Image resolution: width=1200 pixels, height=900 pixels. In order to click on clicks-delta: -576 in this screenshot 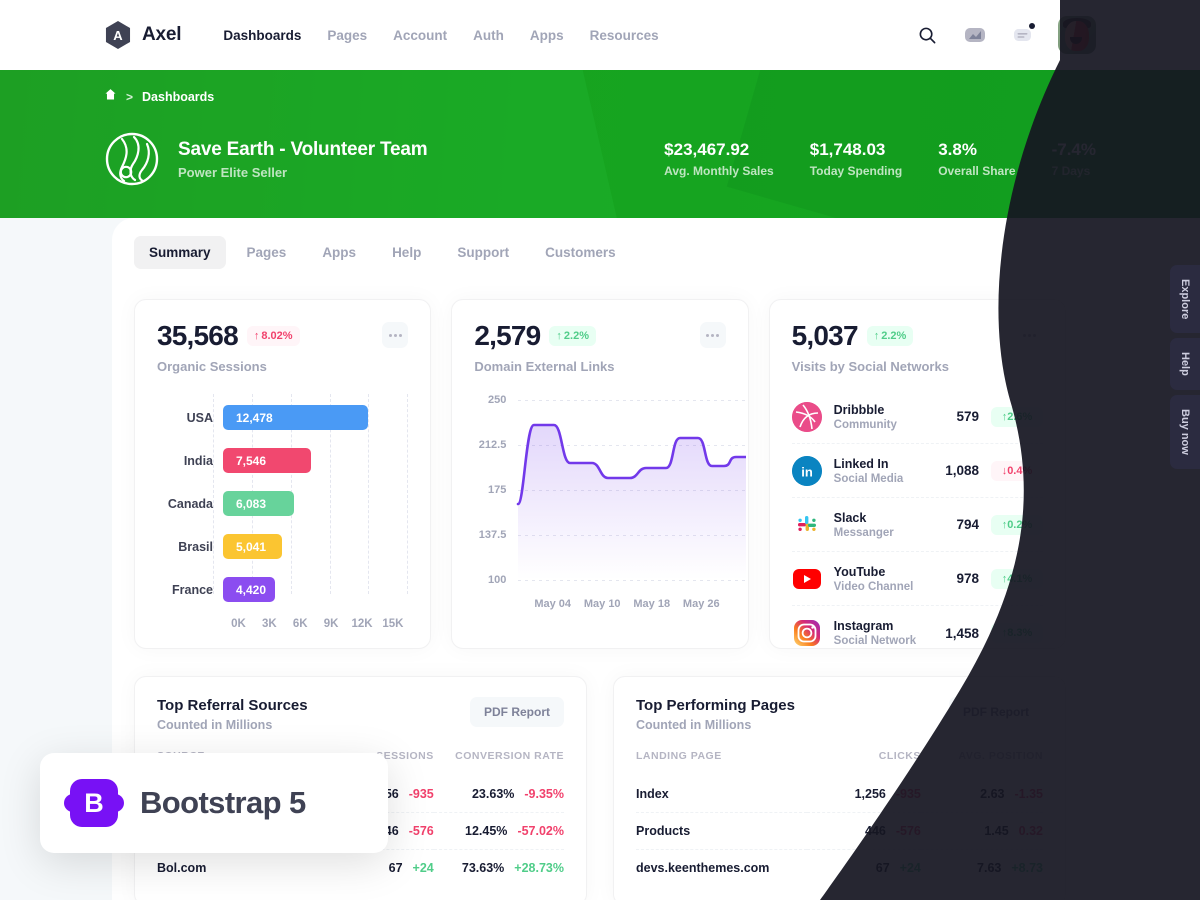, I will do `click(908, 831)`.